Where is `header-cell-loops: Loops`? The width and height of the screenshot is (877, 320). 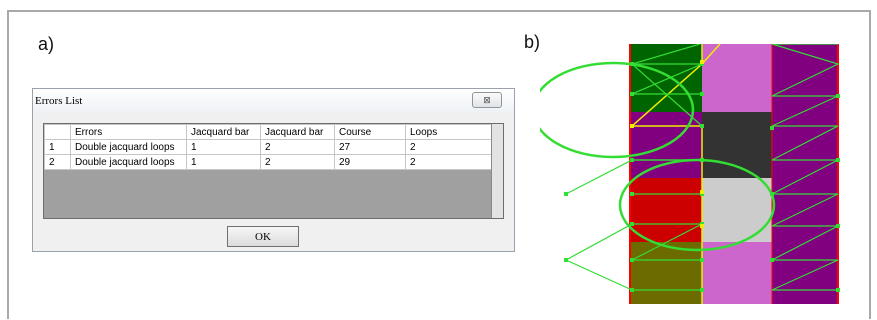 header-cell-loops: Loops is located at coordinates (449, 132).